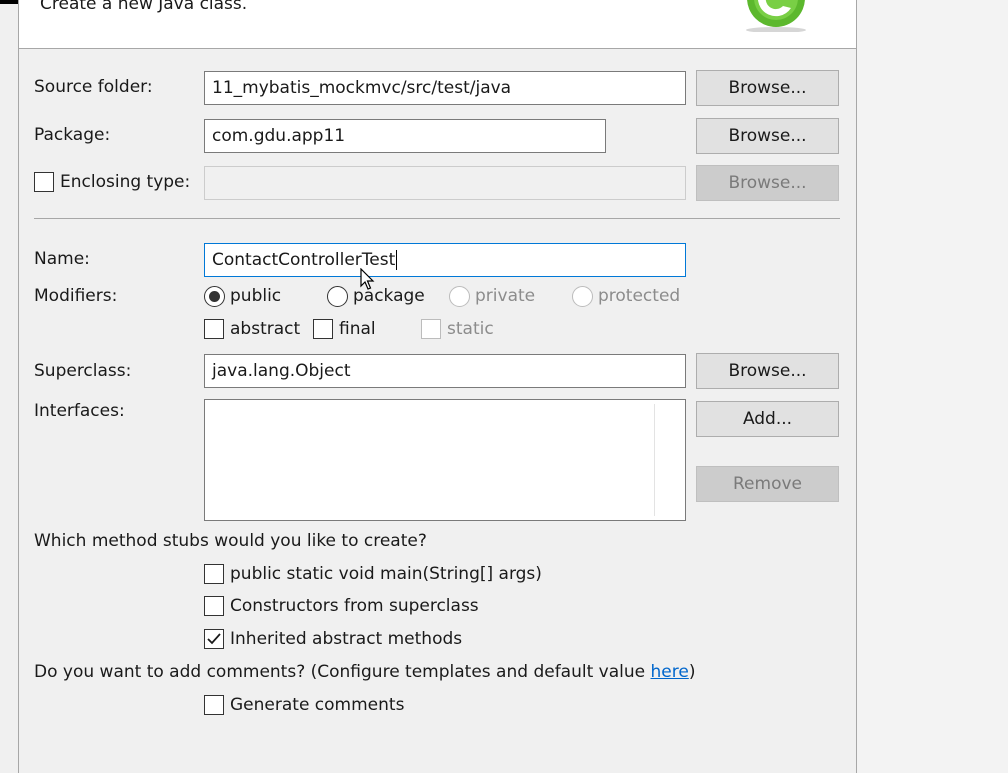 The height and width of the screenshot is (773, 1008). I want to click on interfaces-list, so click(445, 460).